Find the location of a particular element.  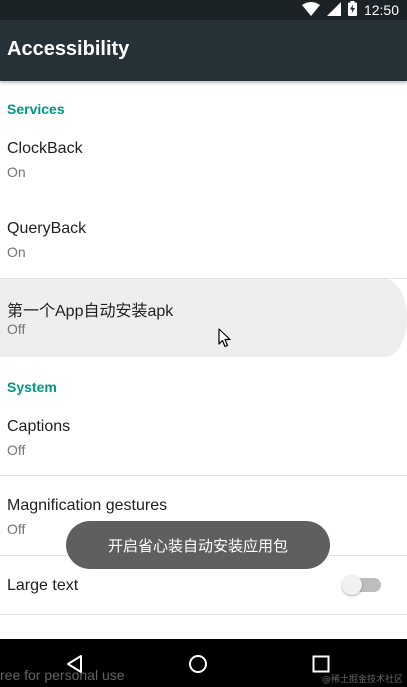

battery-icon is located at coordinates (352, 10).